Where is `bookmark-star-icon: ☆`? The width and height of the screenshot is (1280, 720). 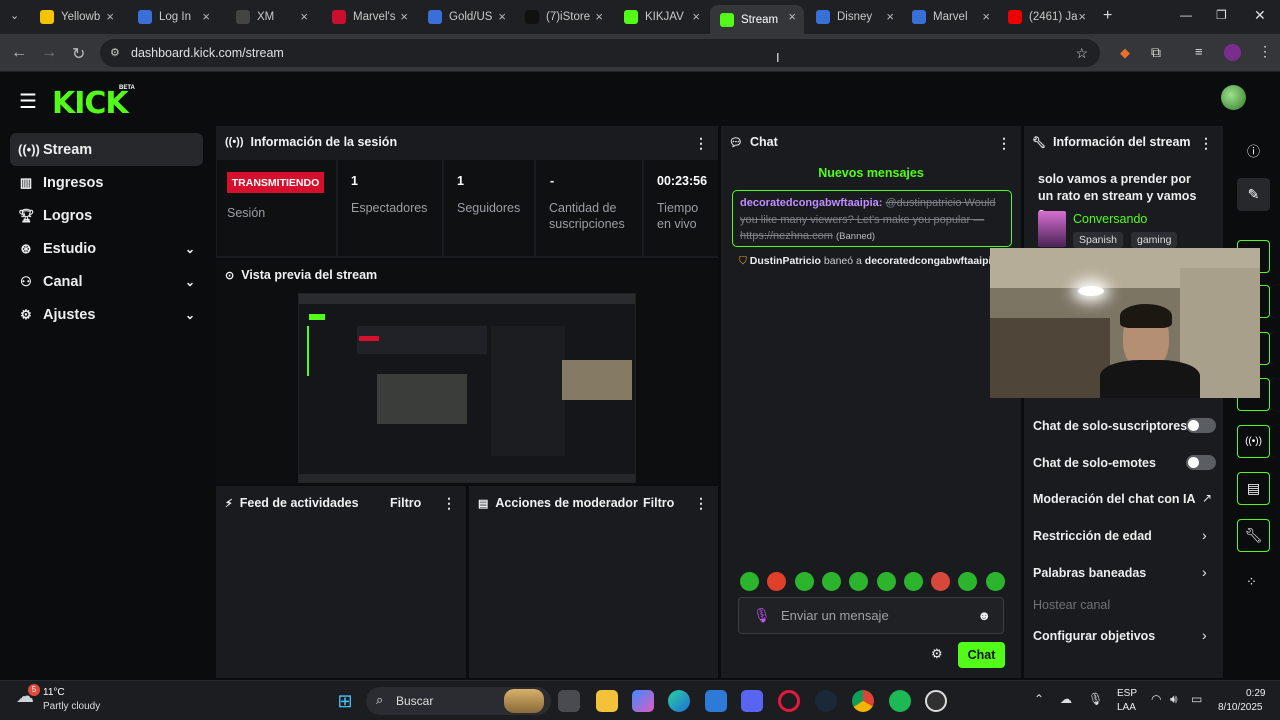
bookmark-star-icon: ☆ is located at coordinates (1081, 53).